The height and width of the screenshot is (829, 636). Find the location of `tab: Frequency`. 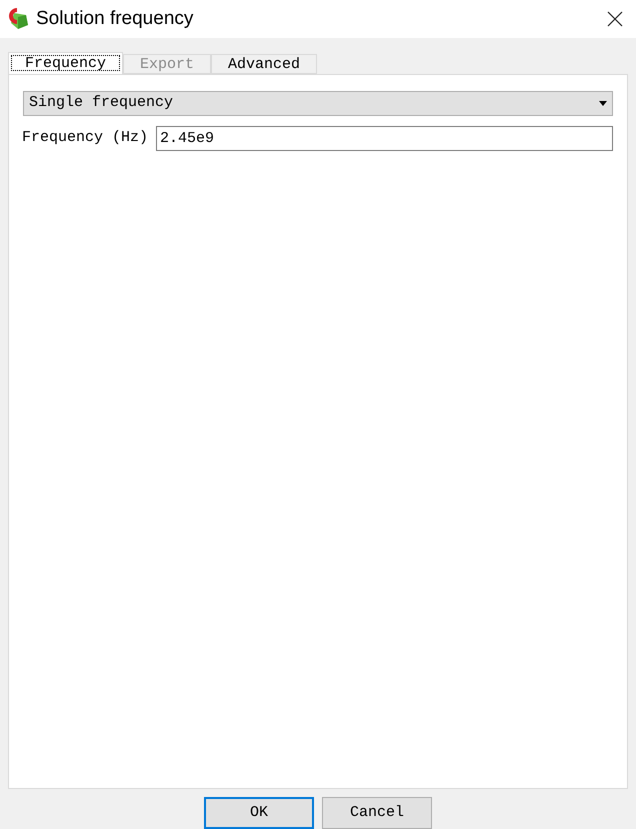

tab: Frequency is located at coordinates (66, 63).